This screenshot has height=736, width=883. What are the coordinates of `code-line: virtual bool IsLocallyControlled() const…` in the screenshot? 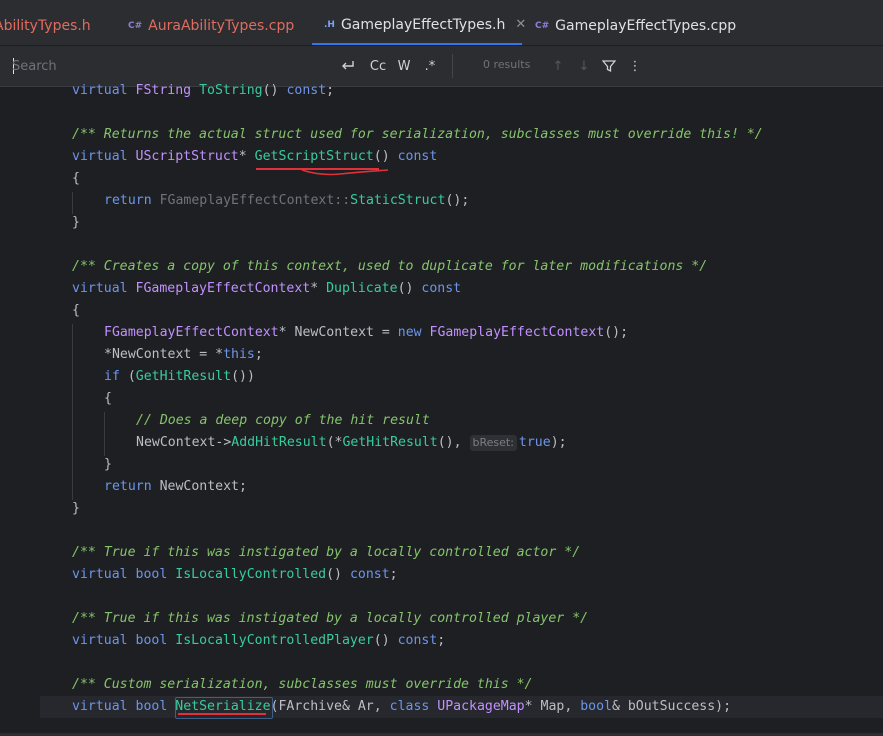 It's located at (235, 574).